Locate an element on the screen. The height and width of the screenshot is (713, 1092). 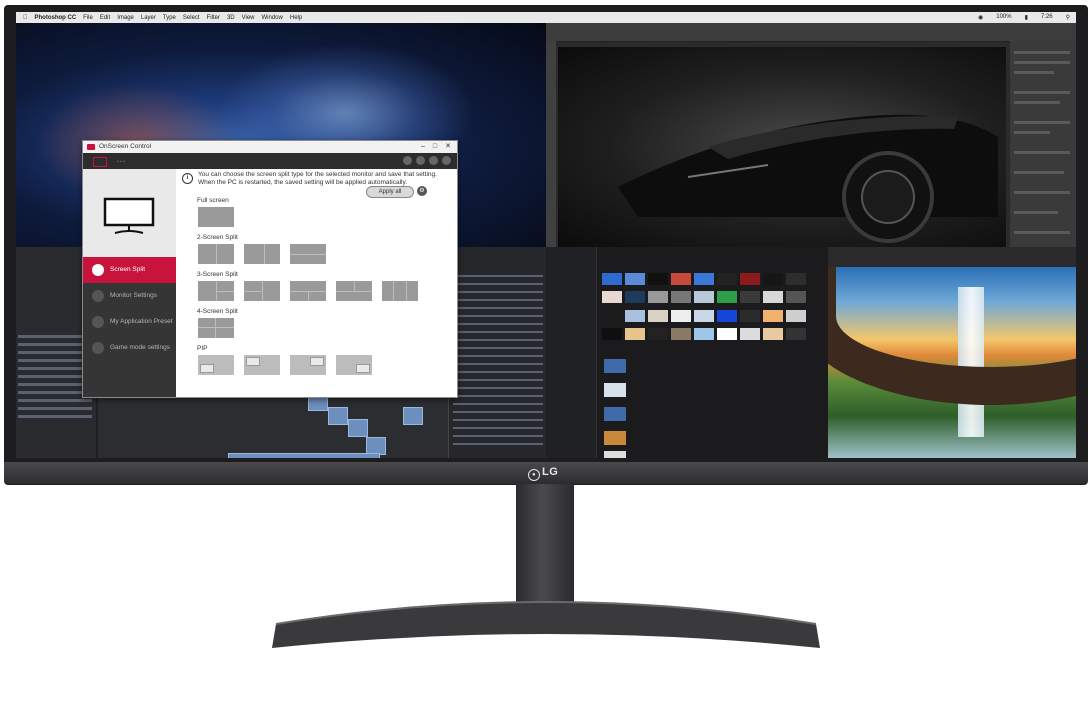
section-full-screen: Full screen is located at coordinates (213, 200).